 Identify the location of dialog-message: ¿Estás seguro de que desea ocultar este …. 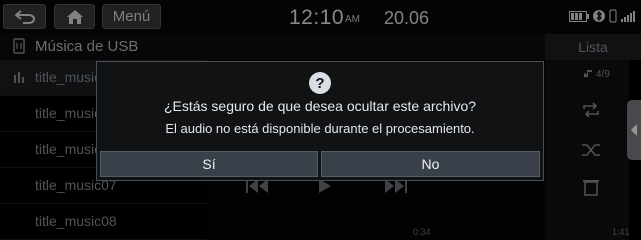
(320, 106).